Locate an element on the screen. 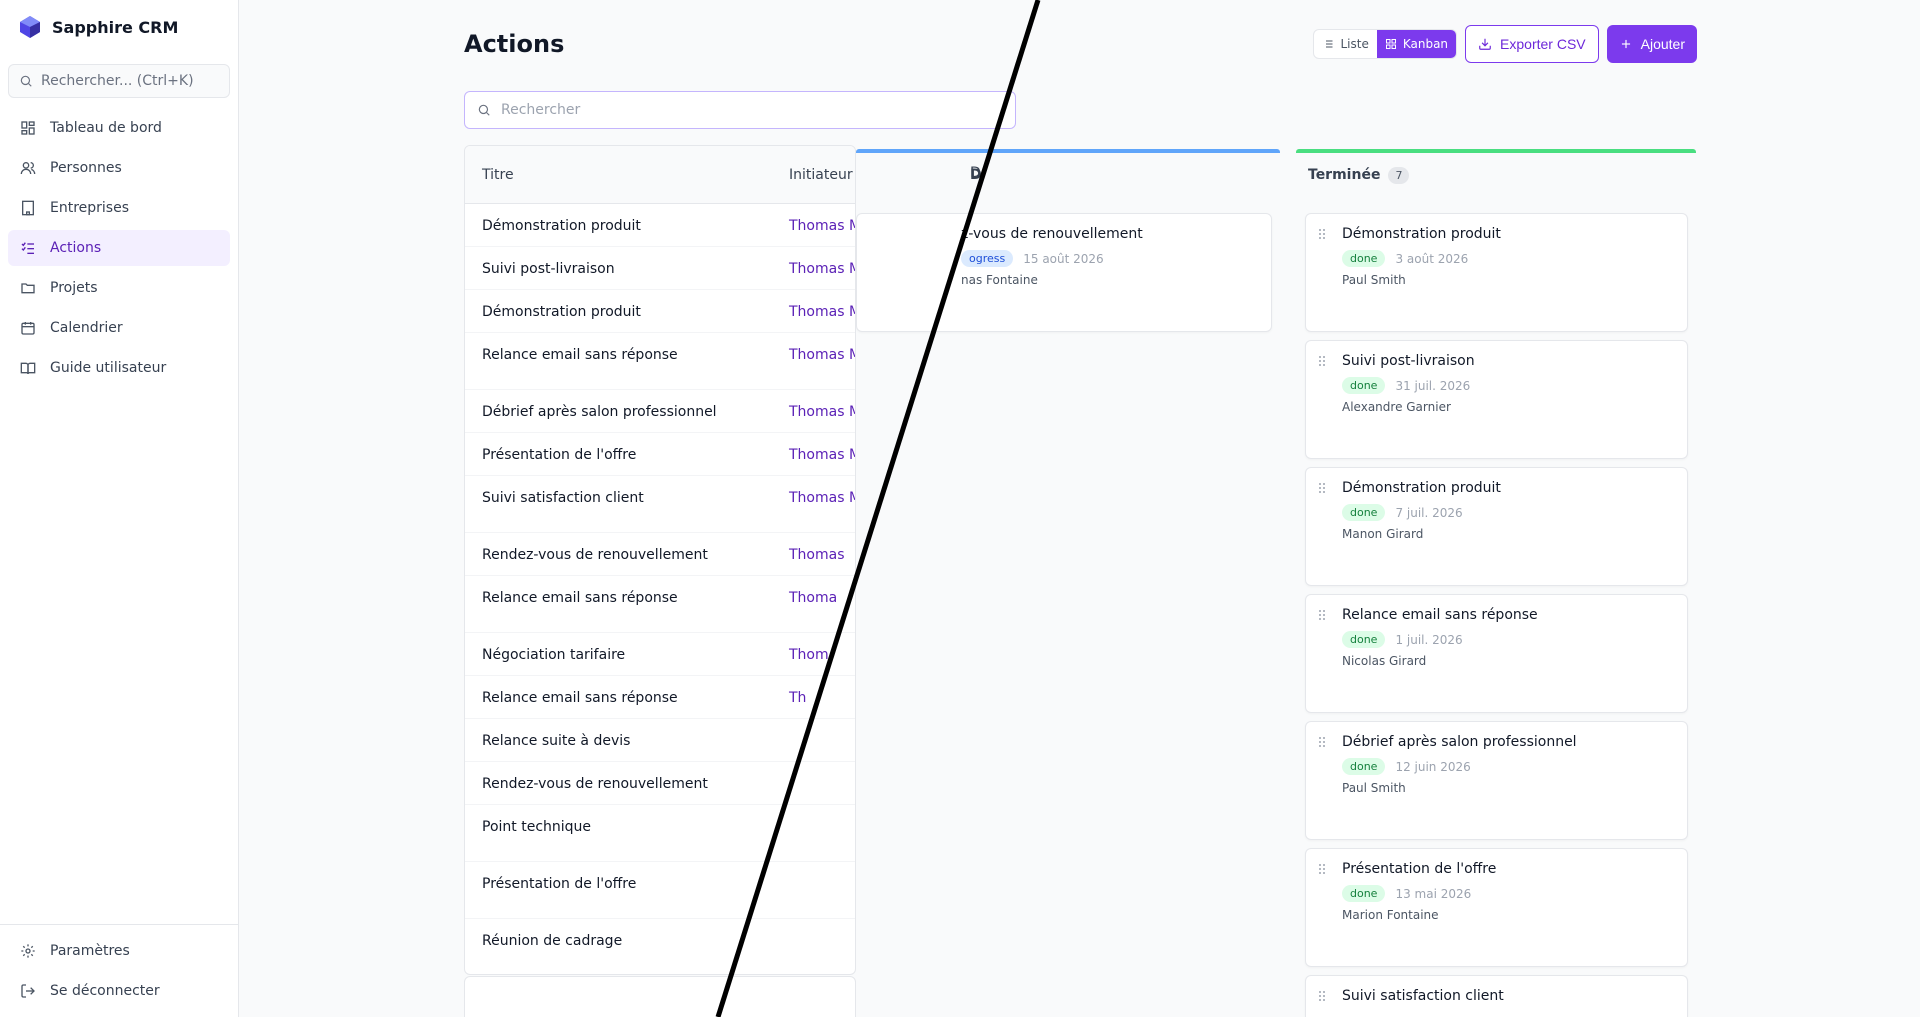  cell-title: Point technique is located at coordinates (537, 827).